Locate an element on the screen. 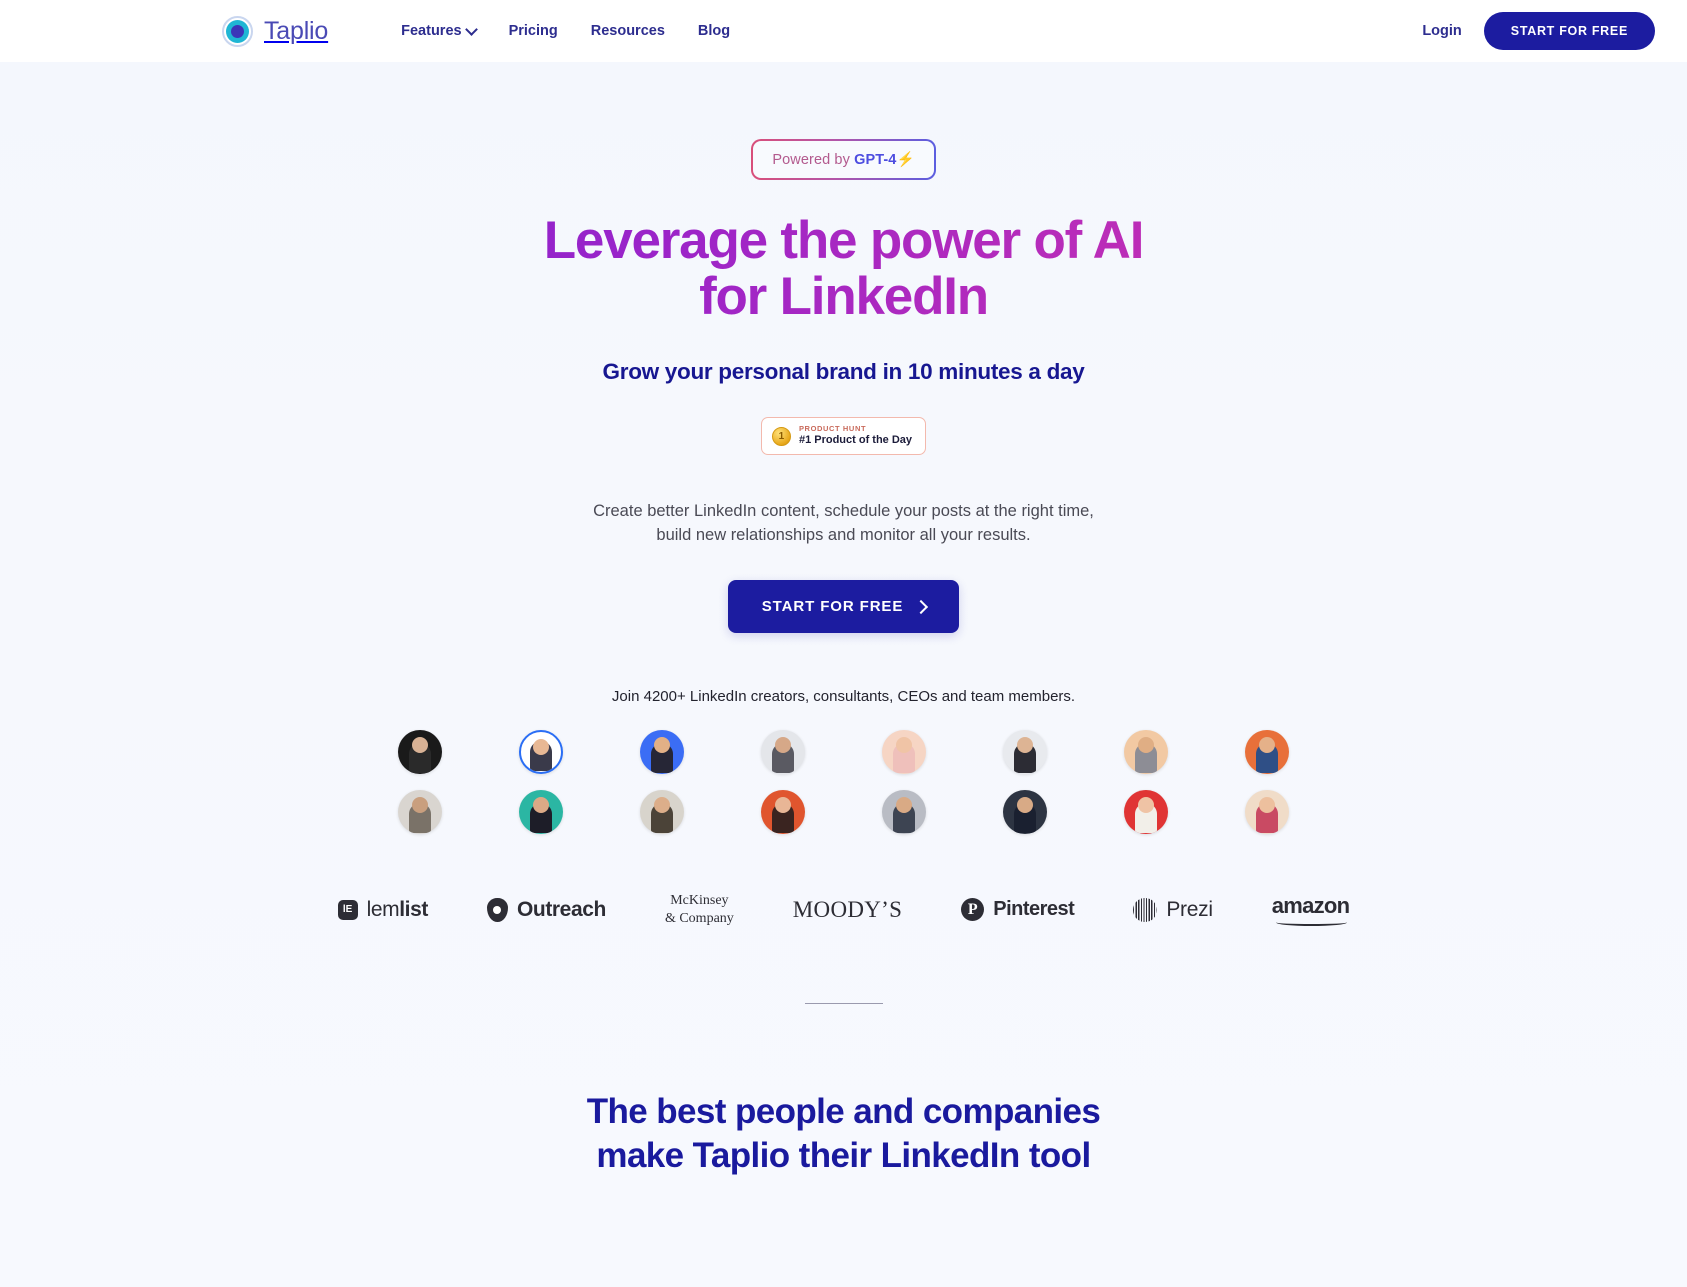 The height and width of the screenshot is (1287, 1687). logo-pinterest: P Pinterest is located at coordinates (1018, 909).